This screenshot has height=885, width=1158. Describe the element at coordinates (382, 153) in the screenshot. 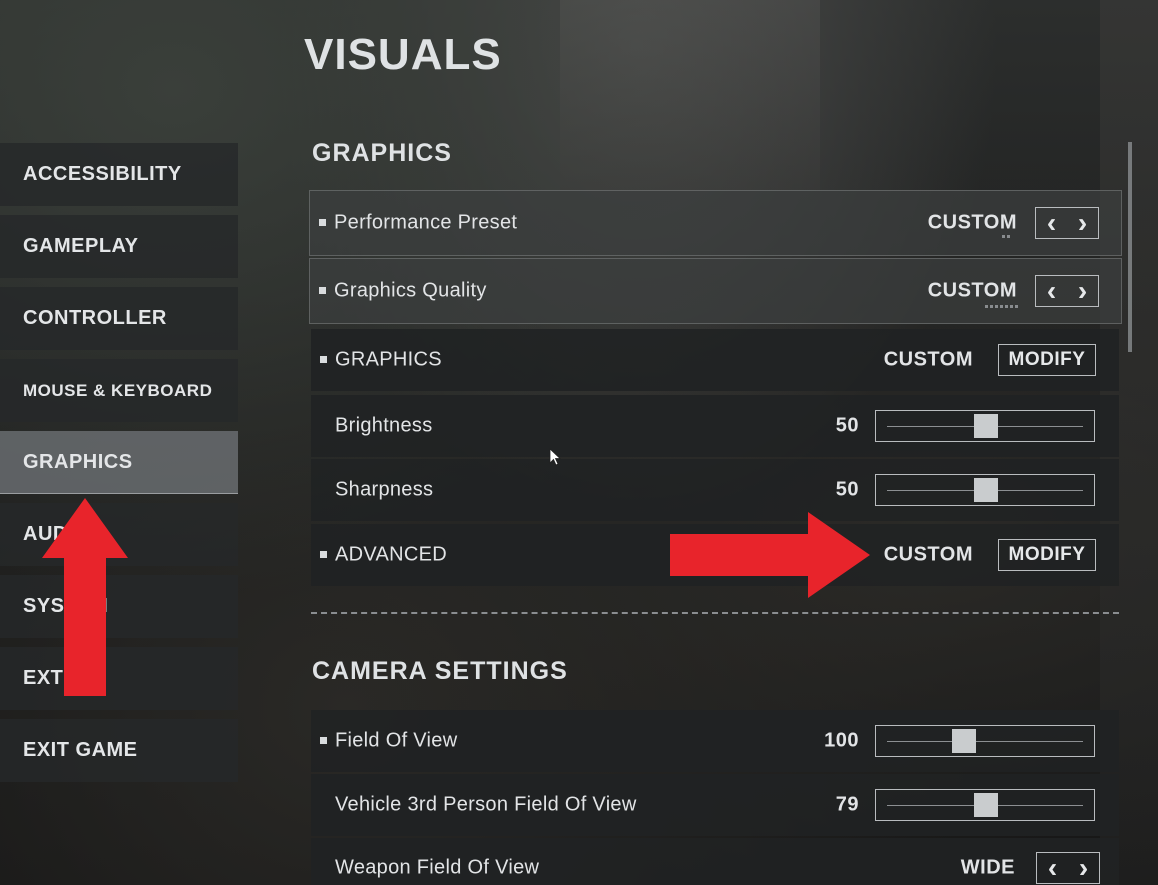

I see `section-title-graphics: GRAPHICS` at that location.